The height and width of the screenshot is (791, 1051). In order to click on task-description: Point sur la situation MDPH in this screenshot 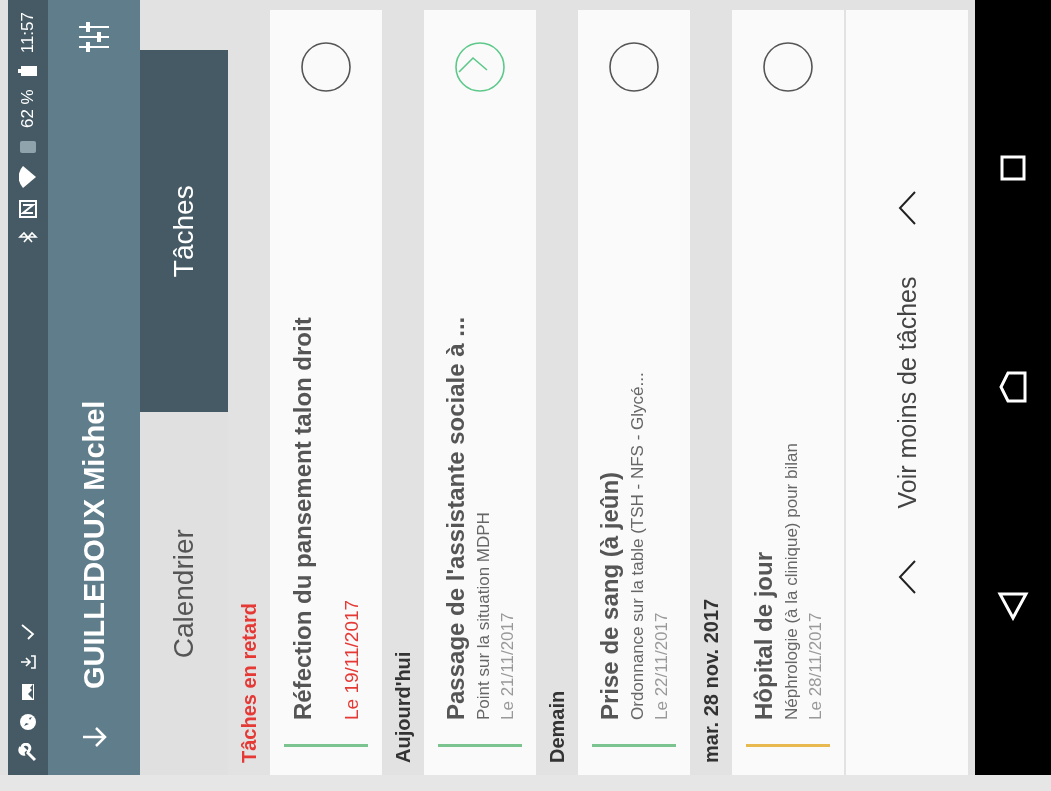, I will do `click(484, 615)`.